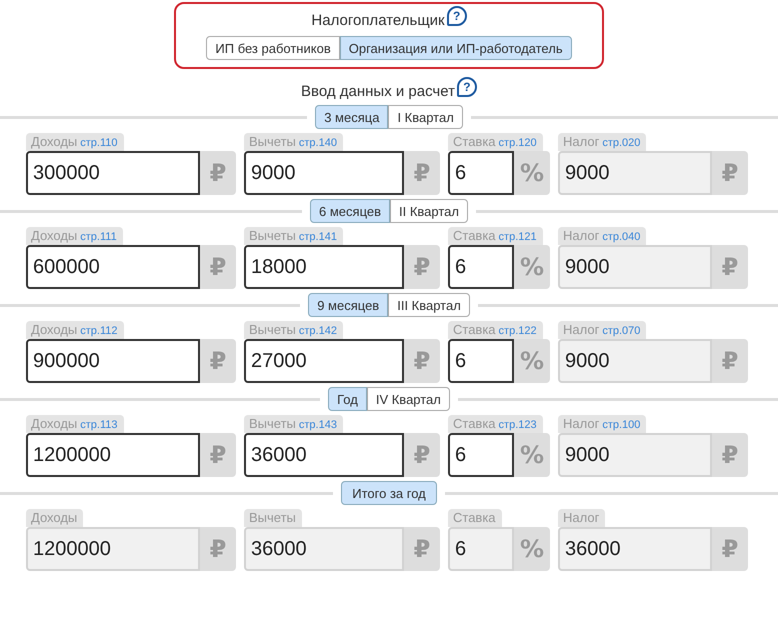 Image resolution: width=778 pixels, height=630 pixels. Describe the element at coordinates (378, 91) in the screenshot. I see `section-title: Ввод данных и расчет` at that location.